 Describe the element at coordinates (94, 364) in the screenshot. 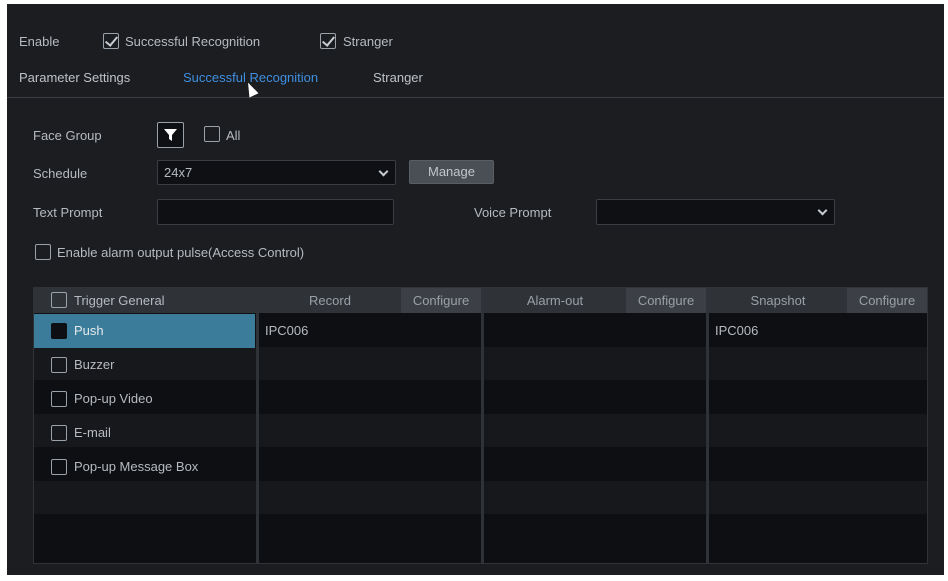

I see `buzzer-label: Buzzer` at that location.